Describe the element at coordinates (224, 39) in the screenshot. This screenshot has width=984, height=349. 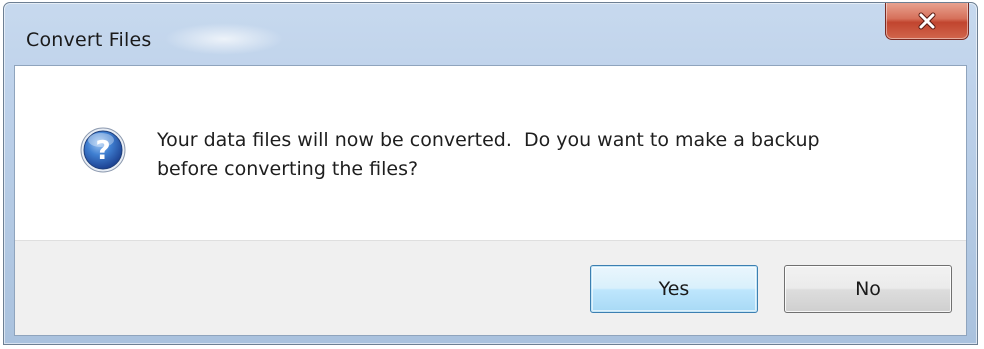
I see `title-glow` at that location.